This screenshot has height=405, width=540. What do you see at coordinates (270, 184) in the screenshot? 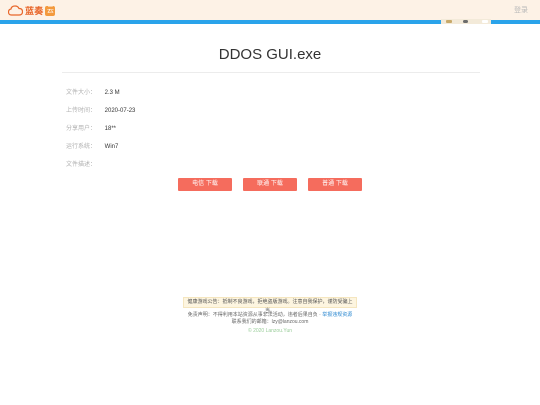
I see `download-unicom-button: 联通 下载` at bounding box center [270, 184].